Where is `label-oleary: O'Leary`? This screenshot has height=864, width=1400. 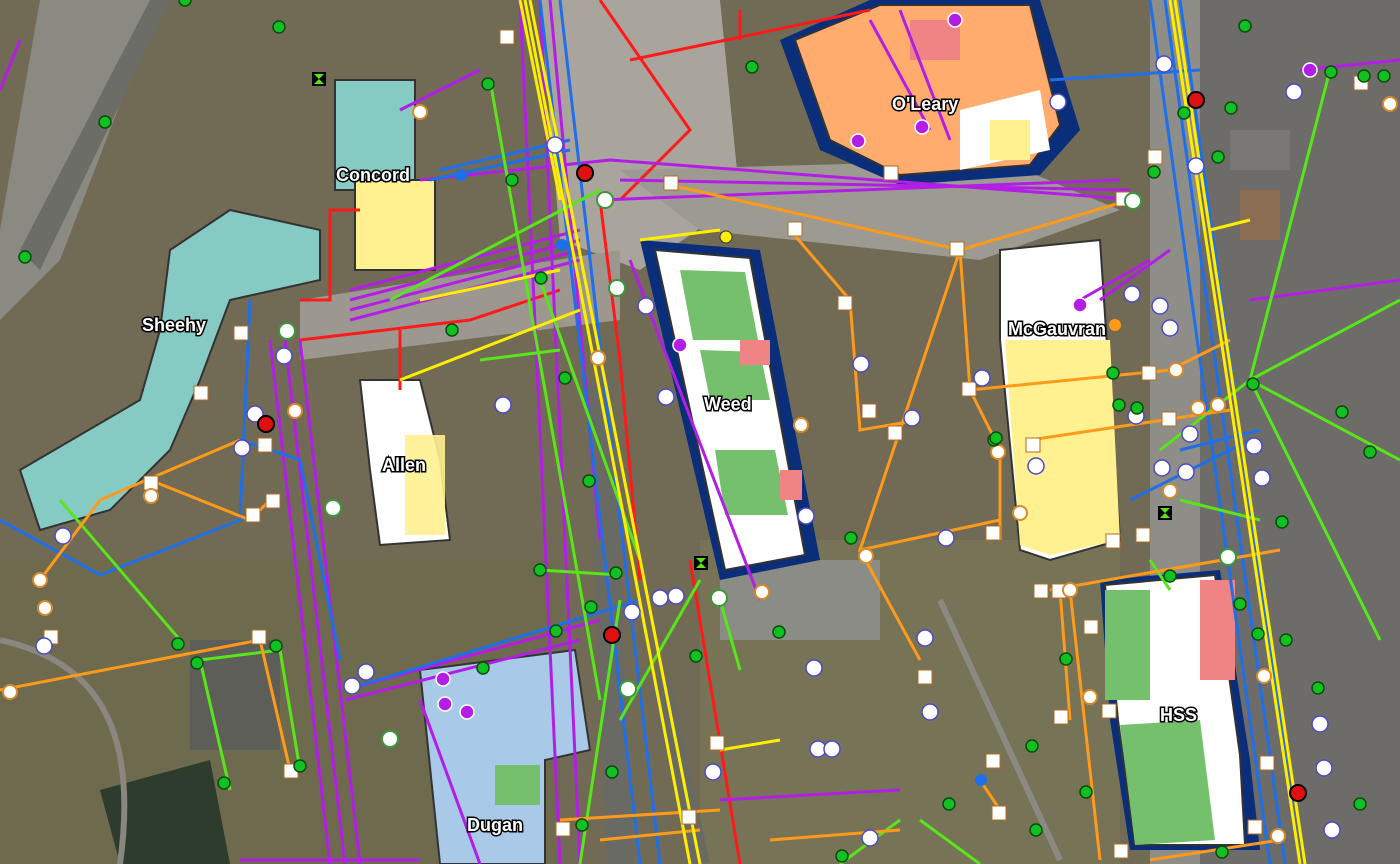 label-oleary: O'Leary is located at coordinates (925, 104).